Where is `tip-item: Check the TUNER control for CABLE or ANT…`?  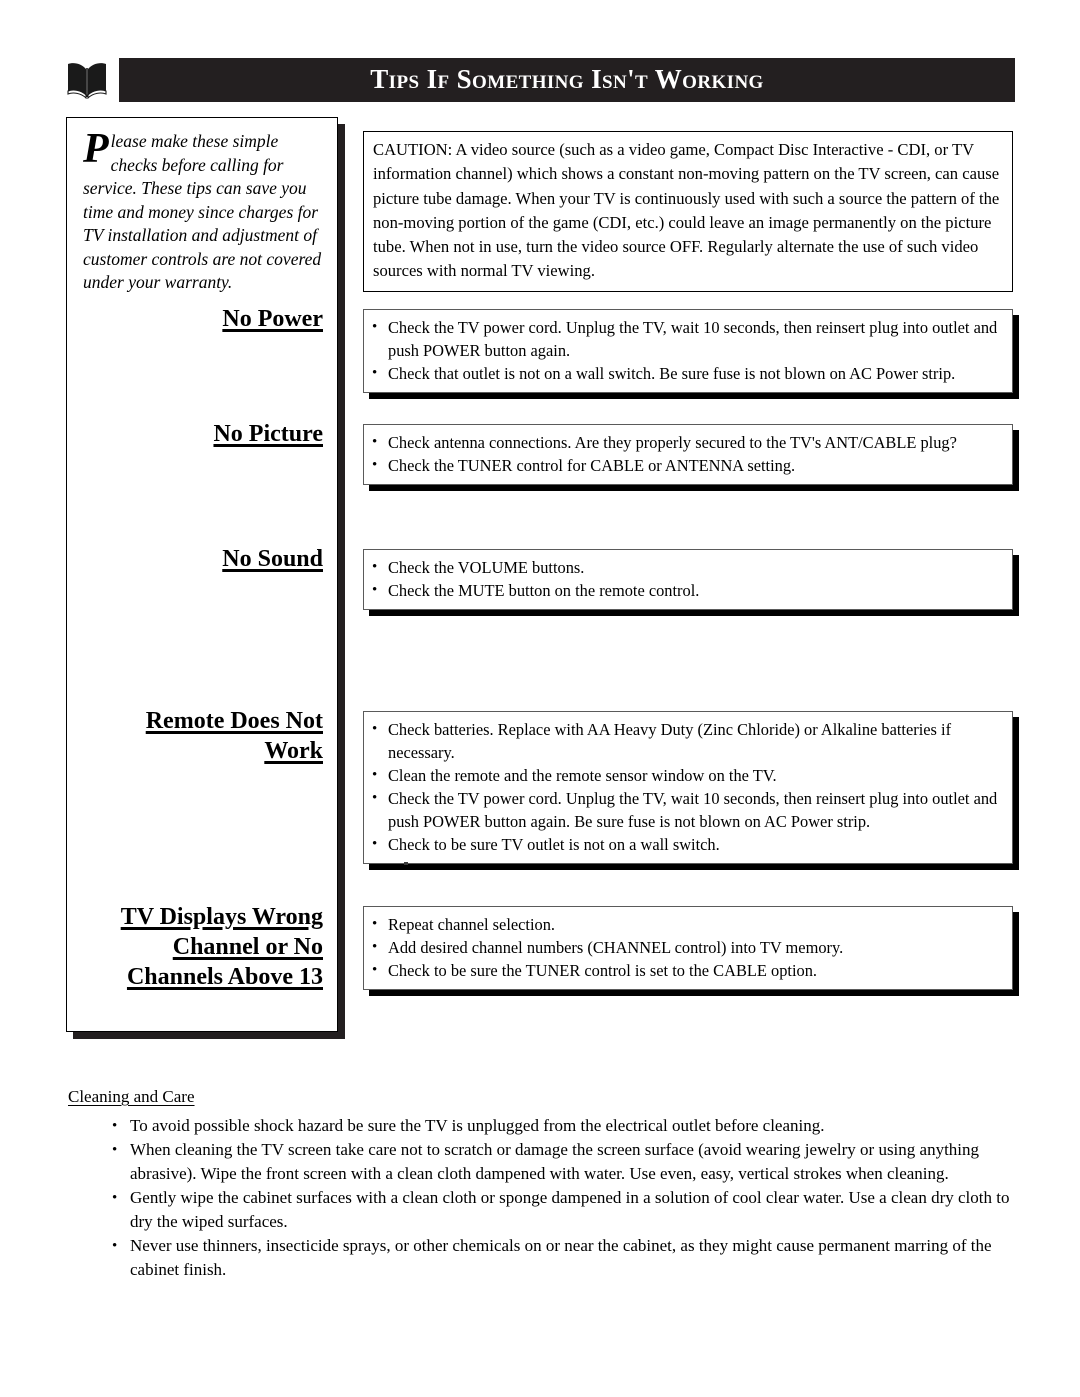 tip-item: Check the TUNER control for CABLE or ANT… is located at coordinates (687, 465).